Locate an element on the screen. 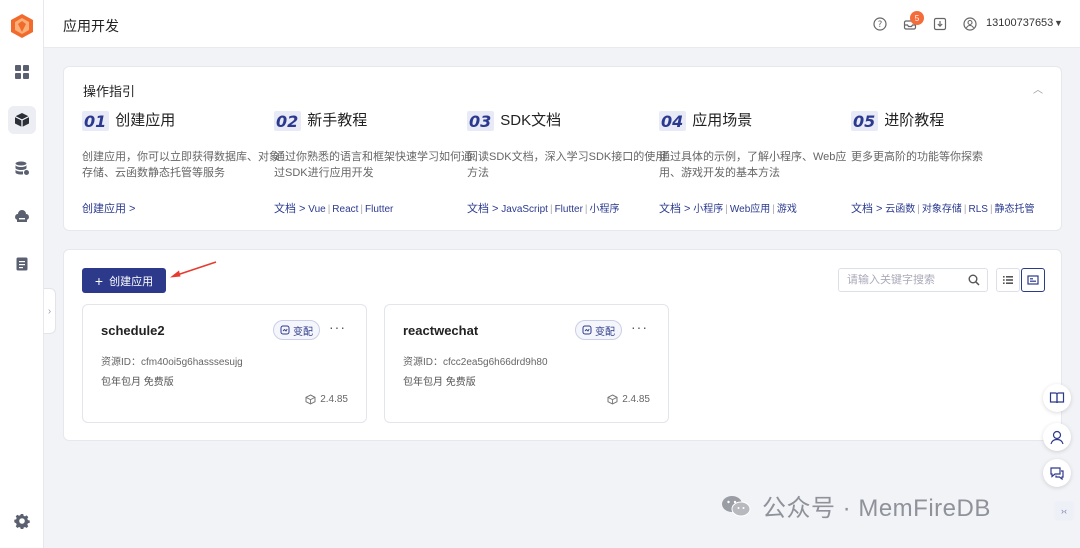  step-lead-link: 创建应用 > is located at coordinates (108, 209).